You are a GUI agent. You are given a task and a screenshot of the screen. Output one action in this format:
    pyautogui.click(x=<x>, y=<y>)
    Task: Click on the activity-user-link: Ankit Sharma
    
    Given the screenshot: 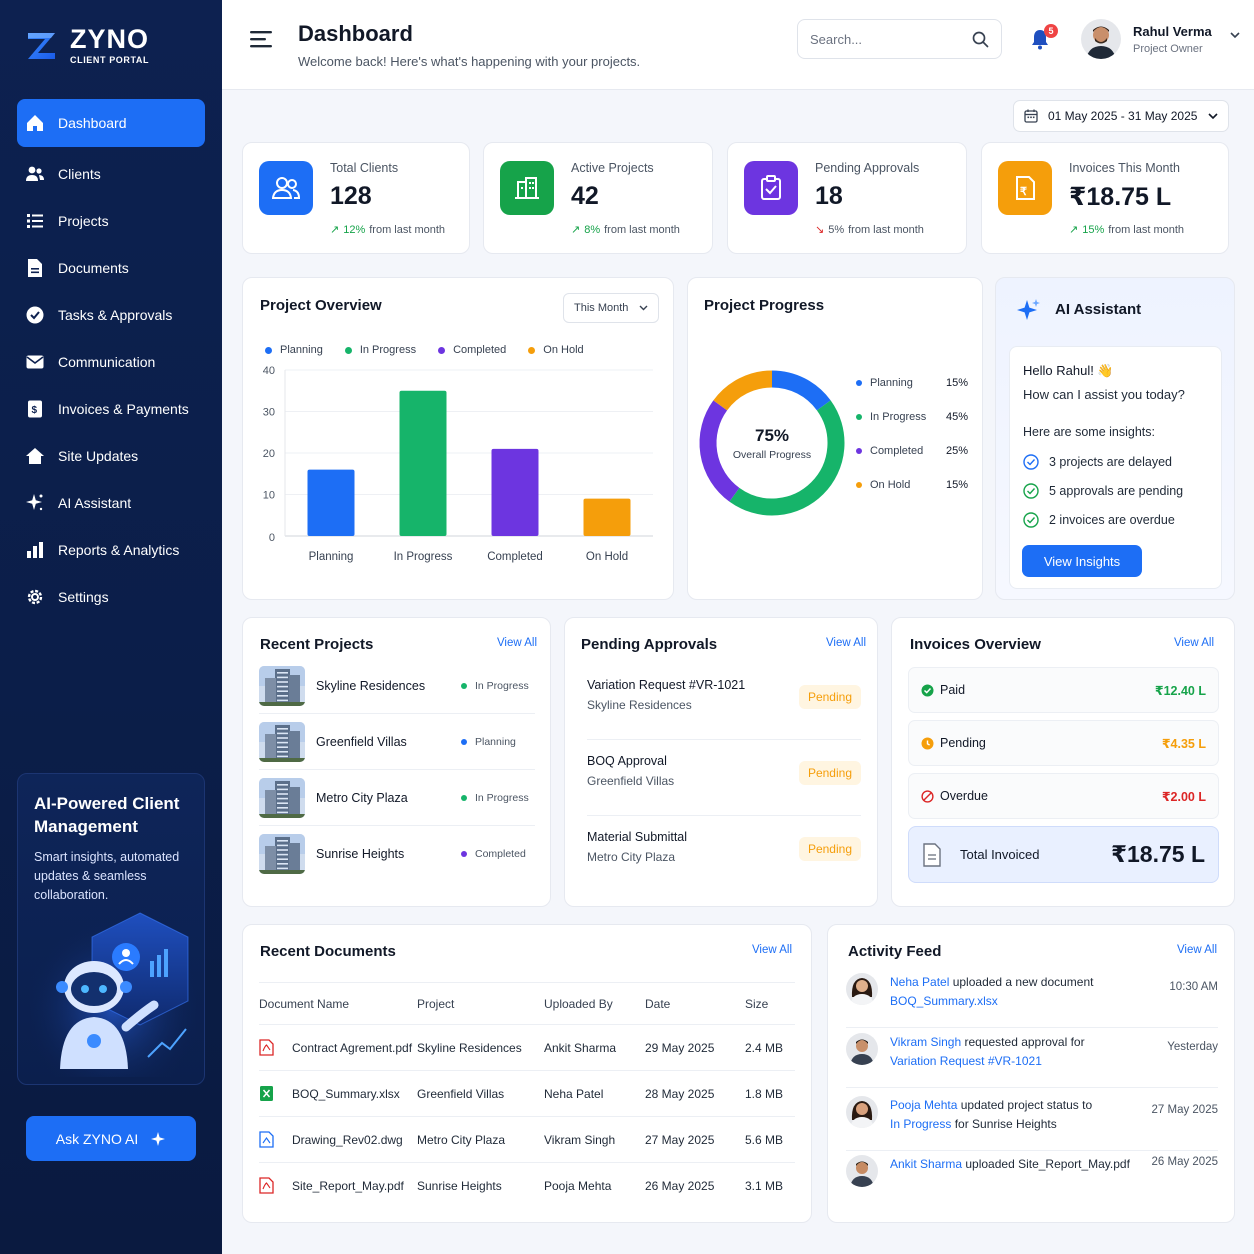 What is the action you would take?
    pyautogui.click(x=926, y=1164)
    